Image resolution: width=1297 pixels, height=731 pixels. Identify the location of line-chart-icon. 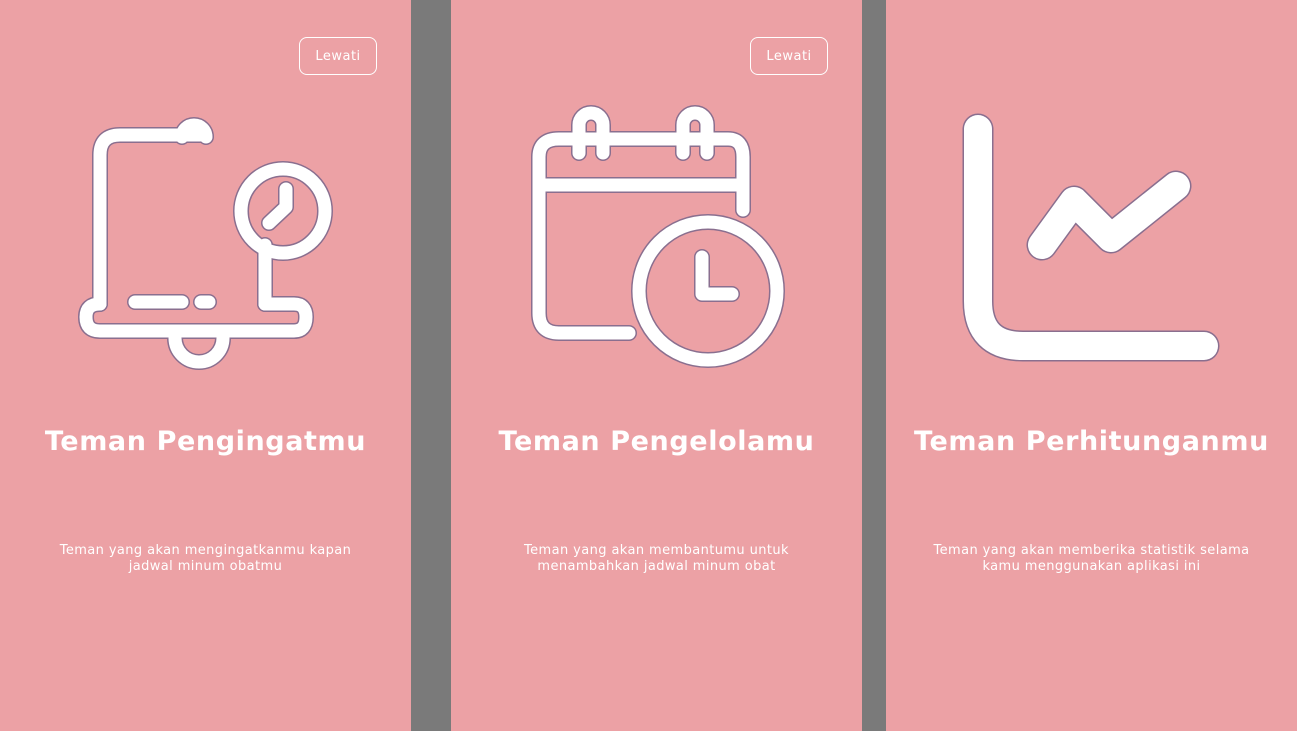
(1091, 240).